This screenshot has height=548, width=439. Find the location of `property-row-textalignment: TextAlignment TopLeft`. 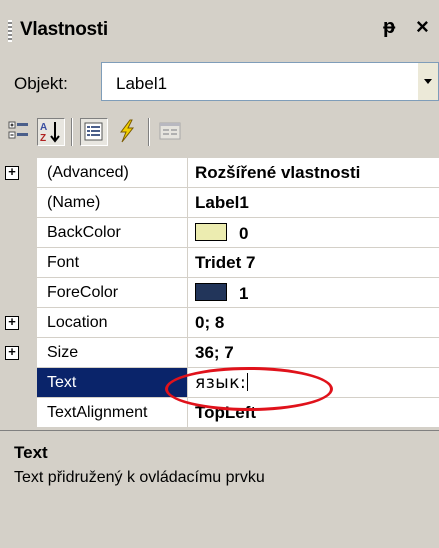

property-row-textalignment: TextAlignment TopLeft is located at coordinates (219, 413).